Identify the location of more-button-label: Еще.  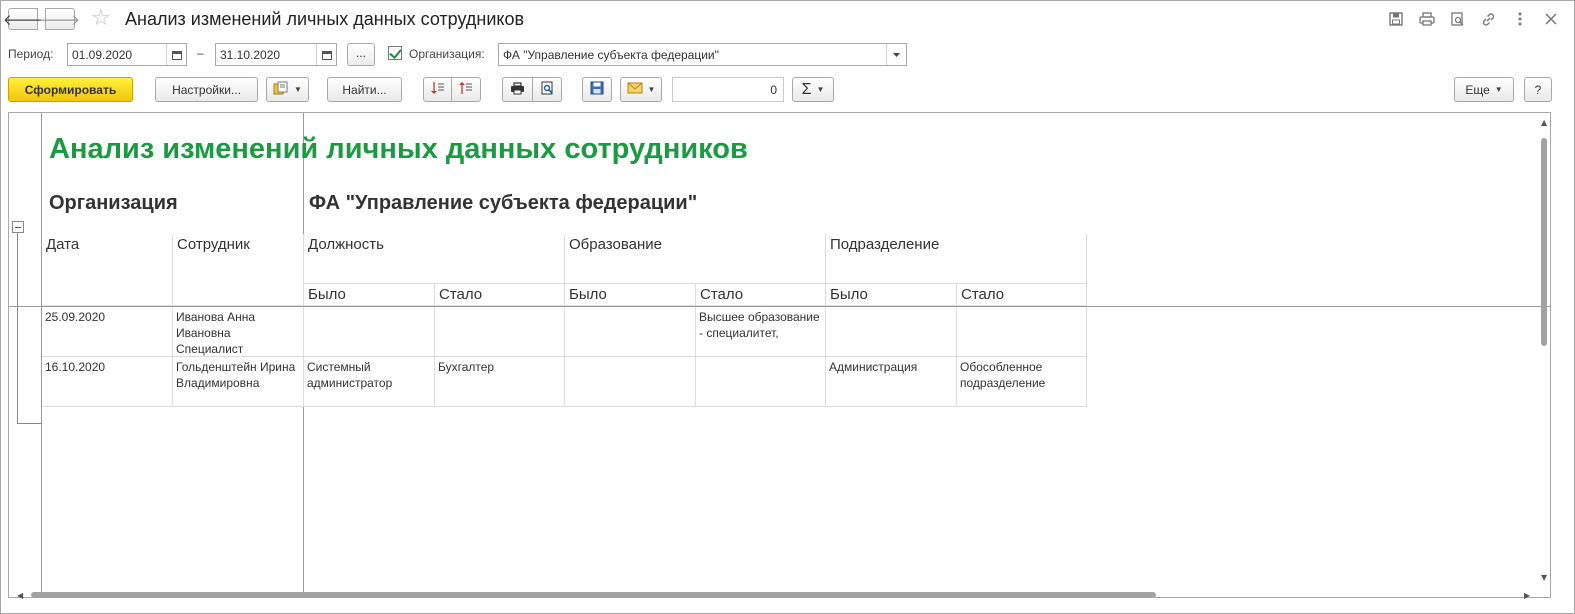
(1477, 89).